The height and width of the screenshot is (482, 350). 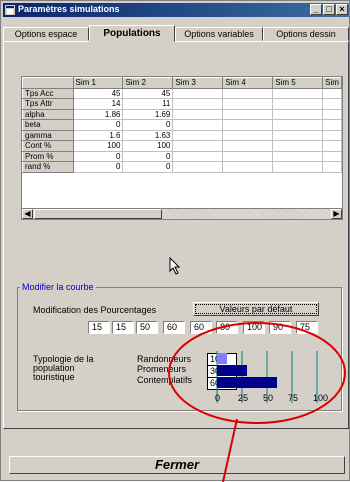 I want to click on bar-randonneurs, so click(x=222, y=358).